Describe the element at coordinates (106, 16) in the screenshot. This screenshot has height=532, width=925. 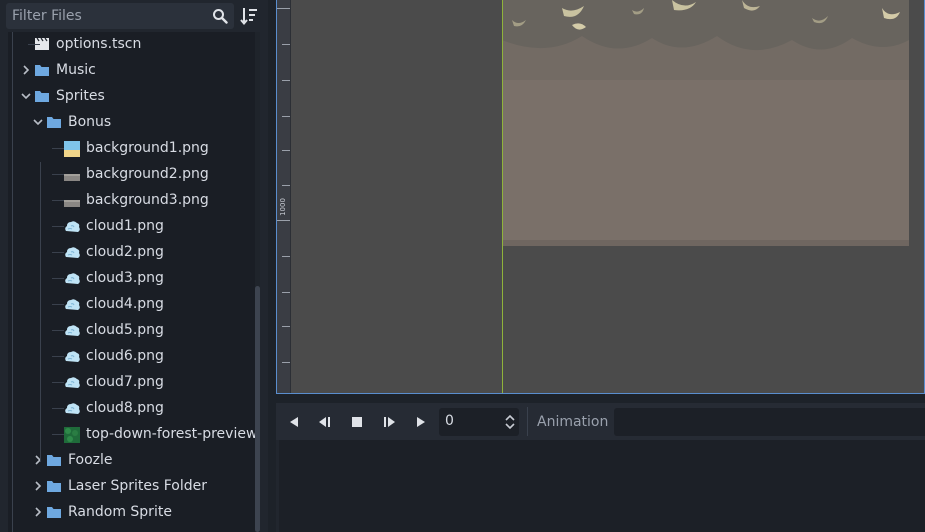
I see `filter-files-input` at that location.